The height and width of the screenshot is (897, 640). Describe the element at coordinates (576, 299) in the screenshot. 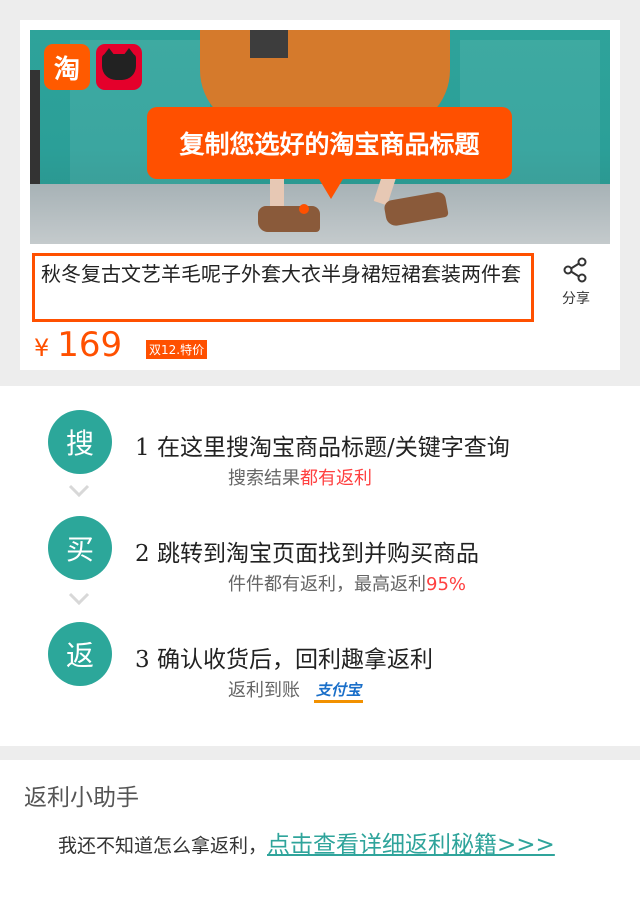

I see `share-label: 分享` at that location.